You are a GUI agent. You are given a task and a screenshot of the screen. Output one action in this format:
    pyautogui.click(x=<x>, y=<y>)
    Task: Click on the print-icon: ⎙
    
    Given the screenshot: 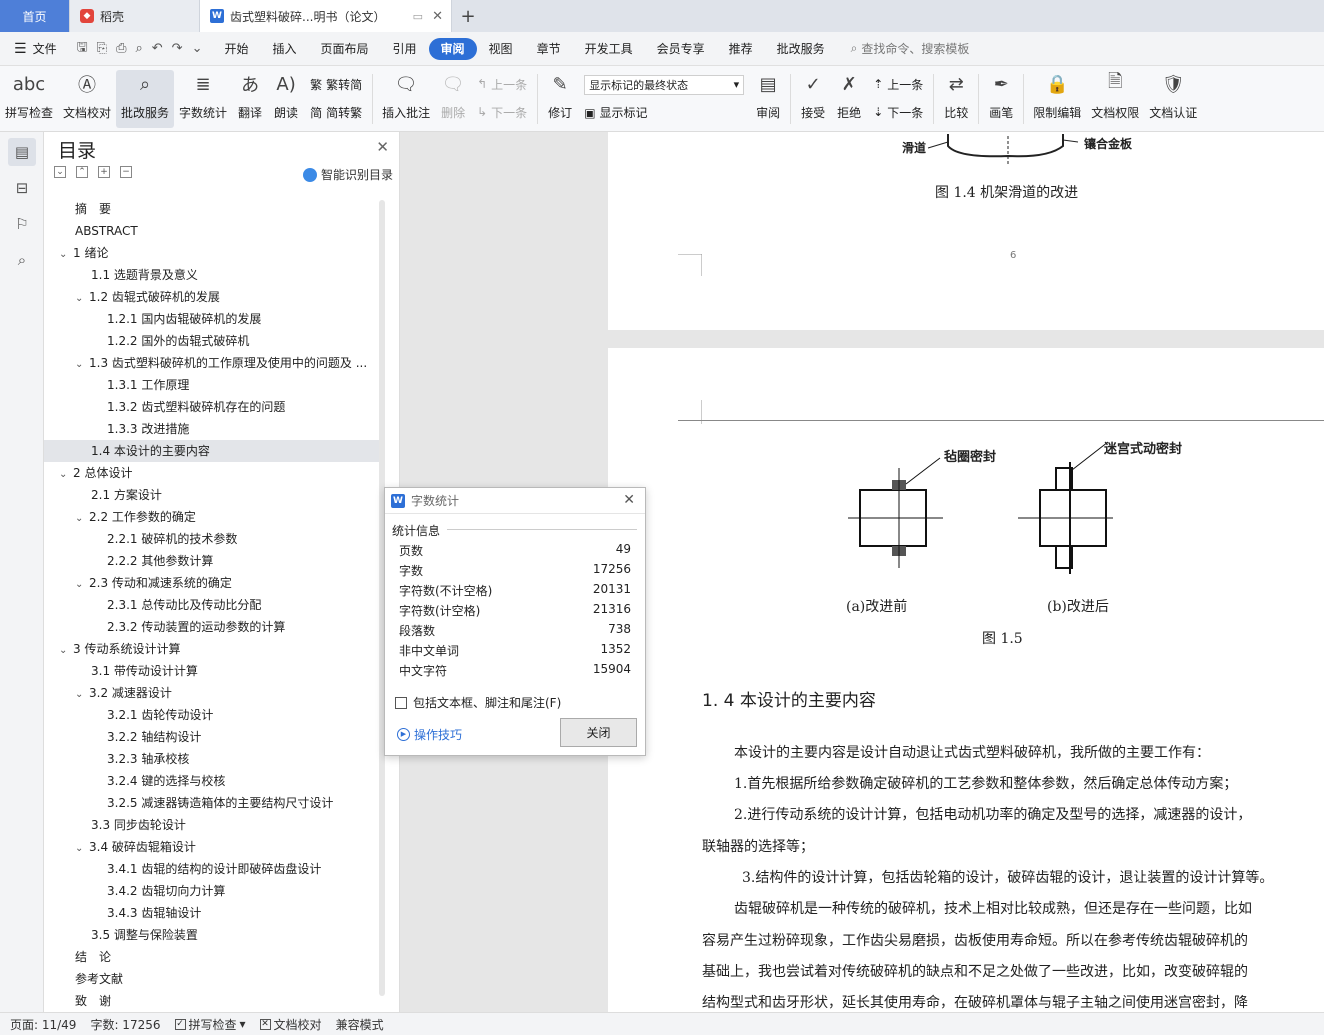 What is the action you would take?
    pyautogui.click(x=121, y=48)
    